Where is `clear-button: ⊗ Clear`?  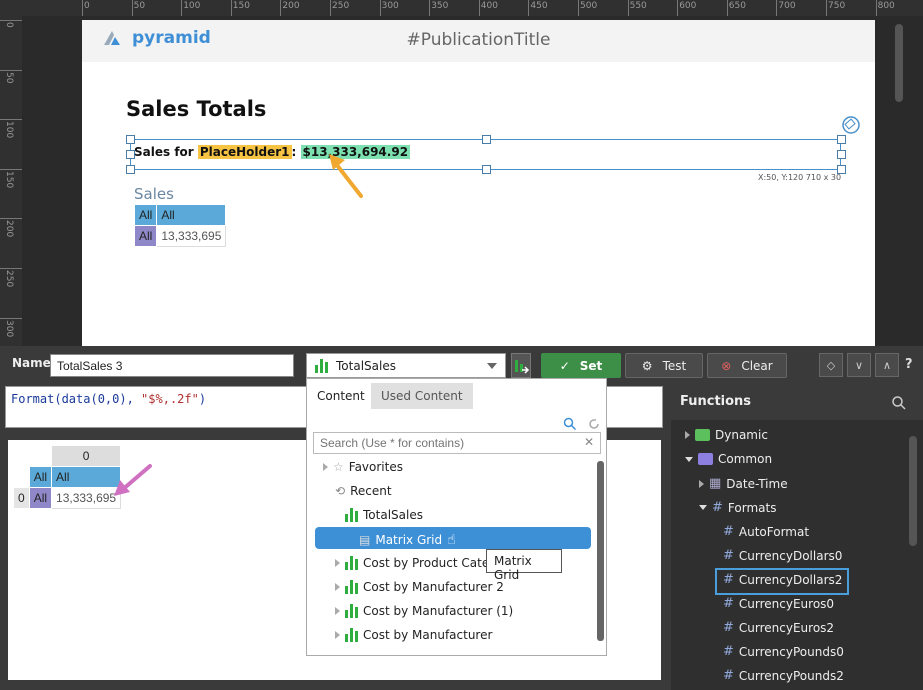 clear-button: ⊗ Clear is located at coordinates (747, 365).